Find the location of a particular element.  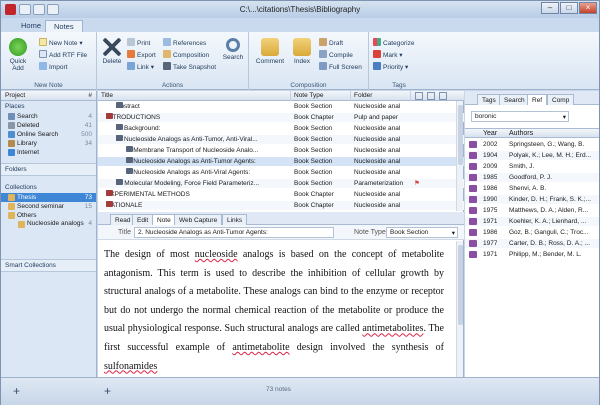

notes-scrollbar is located at coordinates (459, 156).